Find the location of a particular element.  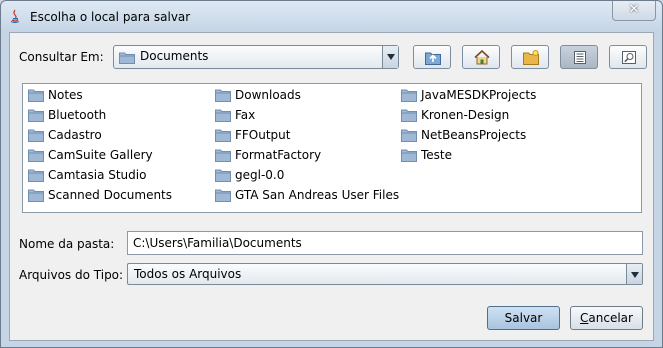

look-in-combo: Documents is located at coordinates (256, 57).